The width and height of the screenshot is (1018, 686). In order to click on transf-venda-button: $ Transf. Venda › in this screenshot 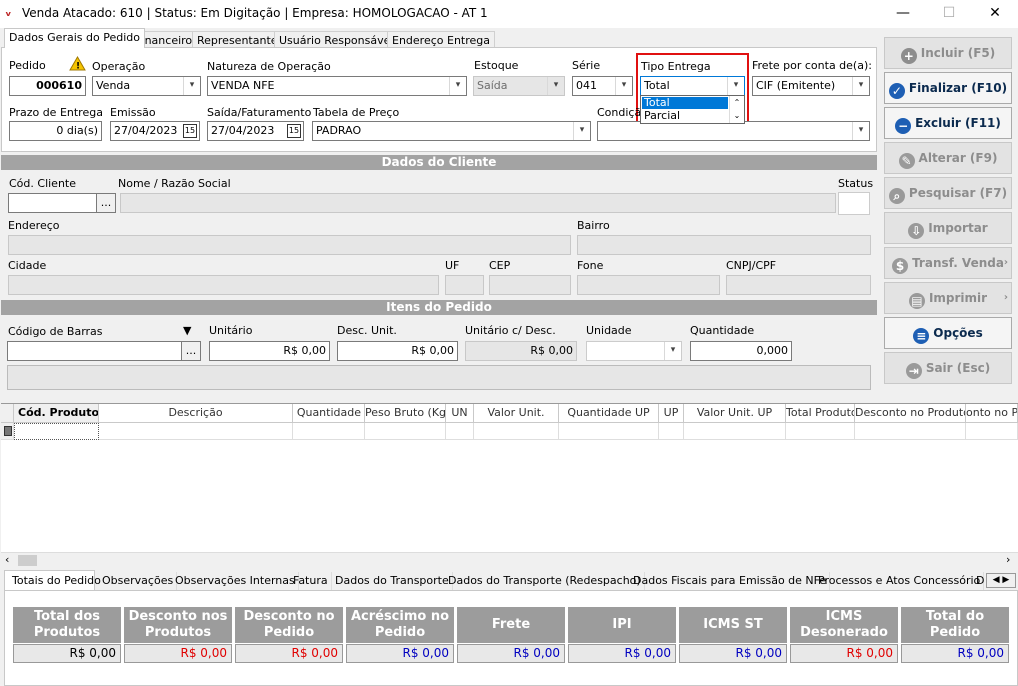, I will do `click(948, 263)`.